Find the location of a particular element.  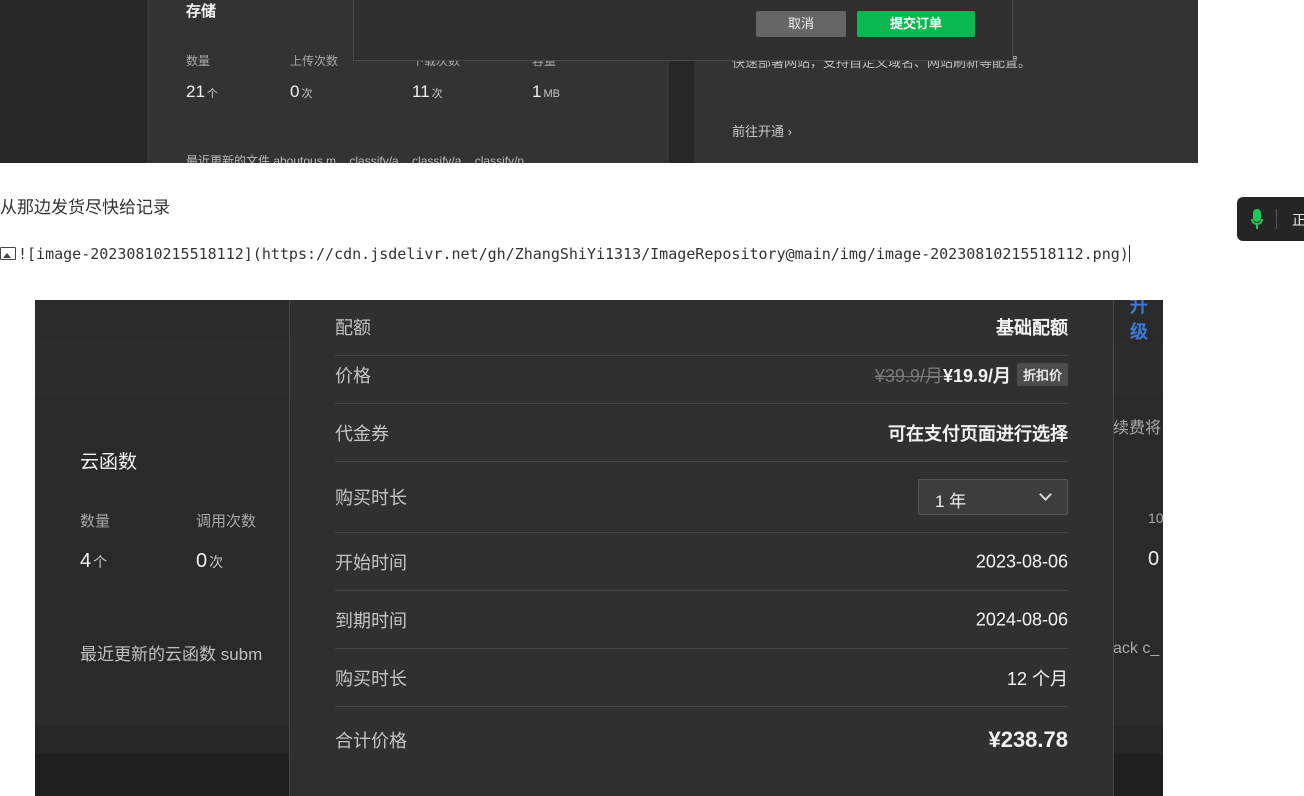

edge-text: 0 is located at coordinates (1154, 559).